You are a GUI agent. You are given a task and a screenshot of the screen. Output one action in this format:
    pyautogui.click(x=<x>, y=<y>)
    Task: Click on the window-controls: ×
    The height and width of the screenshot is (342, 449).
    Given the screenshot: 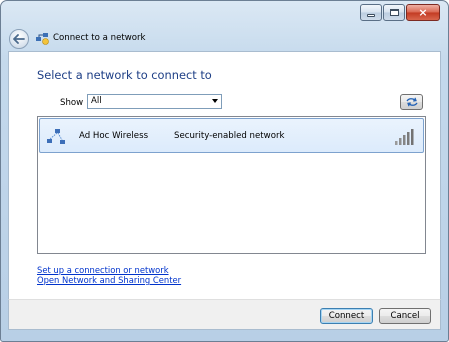 What is the action you would take?
    pyautogui.click(x=400, y=13)
    